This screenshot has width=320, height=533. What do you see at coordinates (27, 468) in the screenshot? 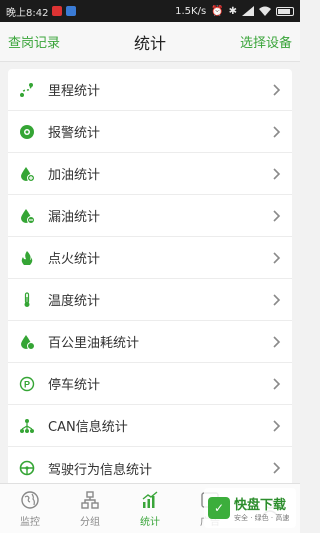
I see `steering-wheel-icon` at bounding box center [27, 468].